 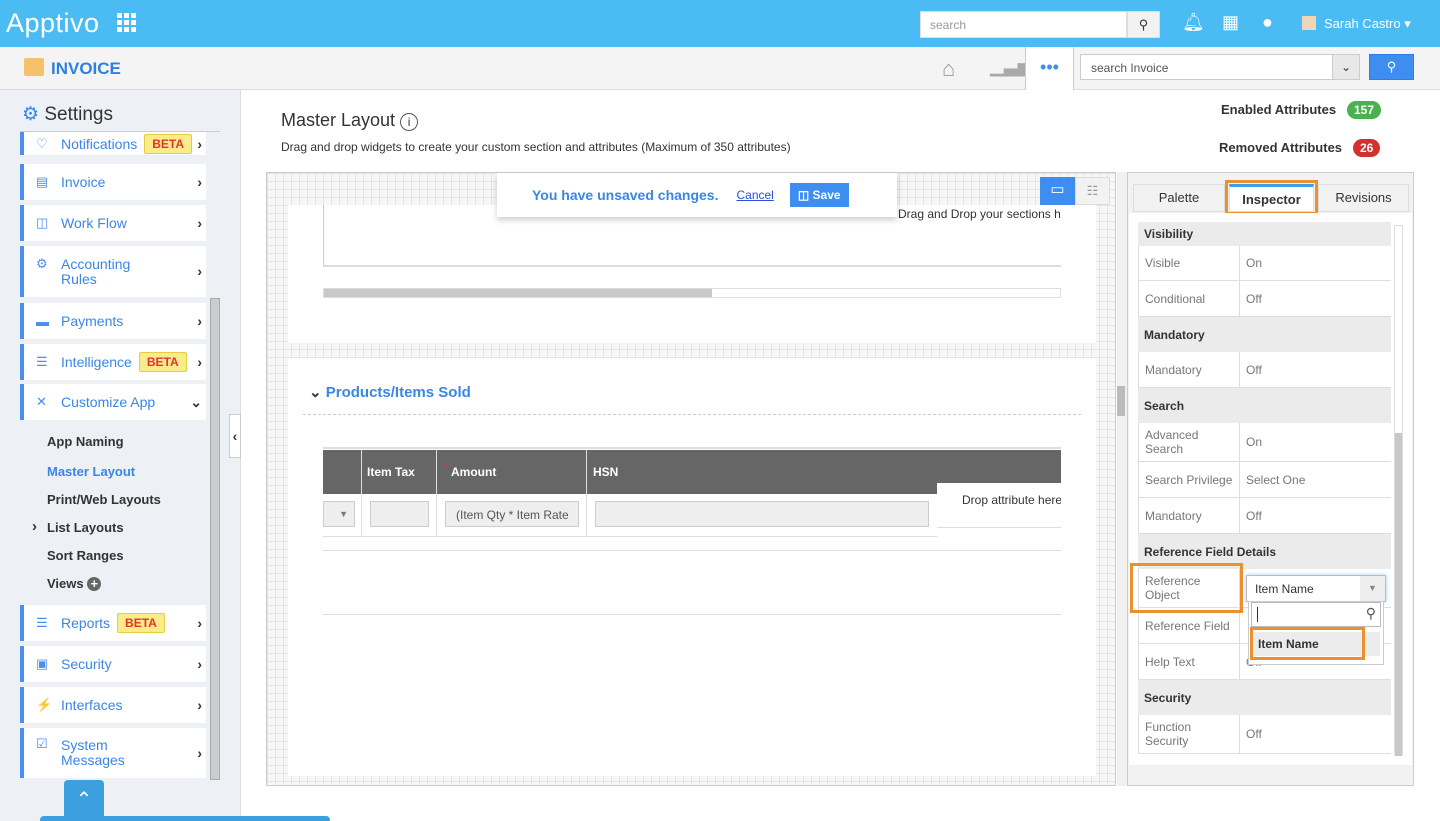 What do you see at coordinates (84, 800) in the screenshot?
I see `scroll-up-button: ⌃` at bounding box center [84, 800].